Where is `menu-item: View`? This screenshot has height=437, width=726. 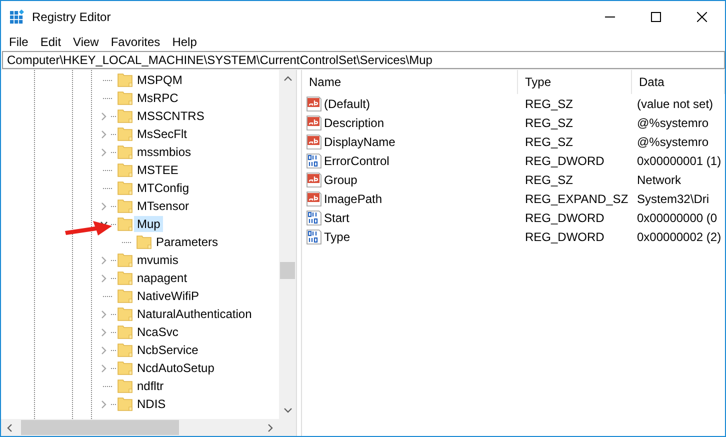
menu-item: View is located at coordinates (86, 41).